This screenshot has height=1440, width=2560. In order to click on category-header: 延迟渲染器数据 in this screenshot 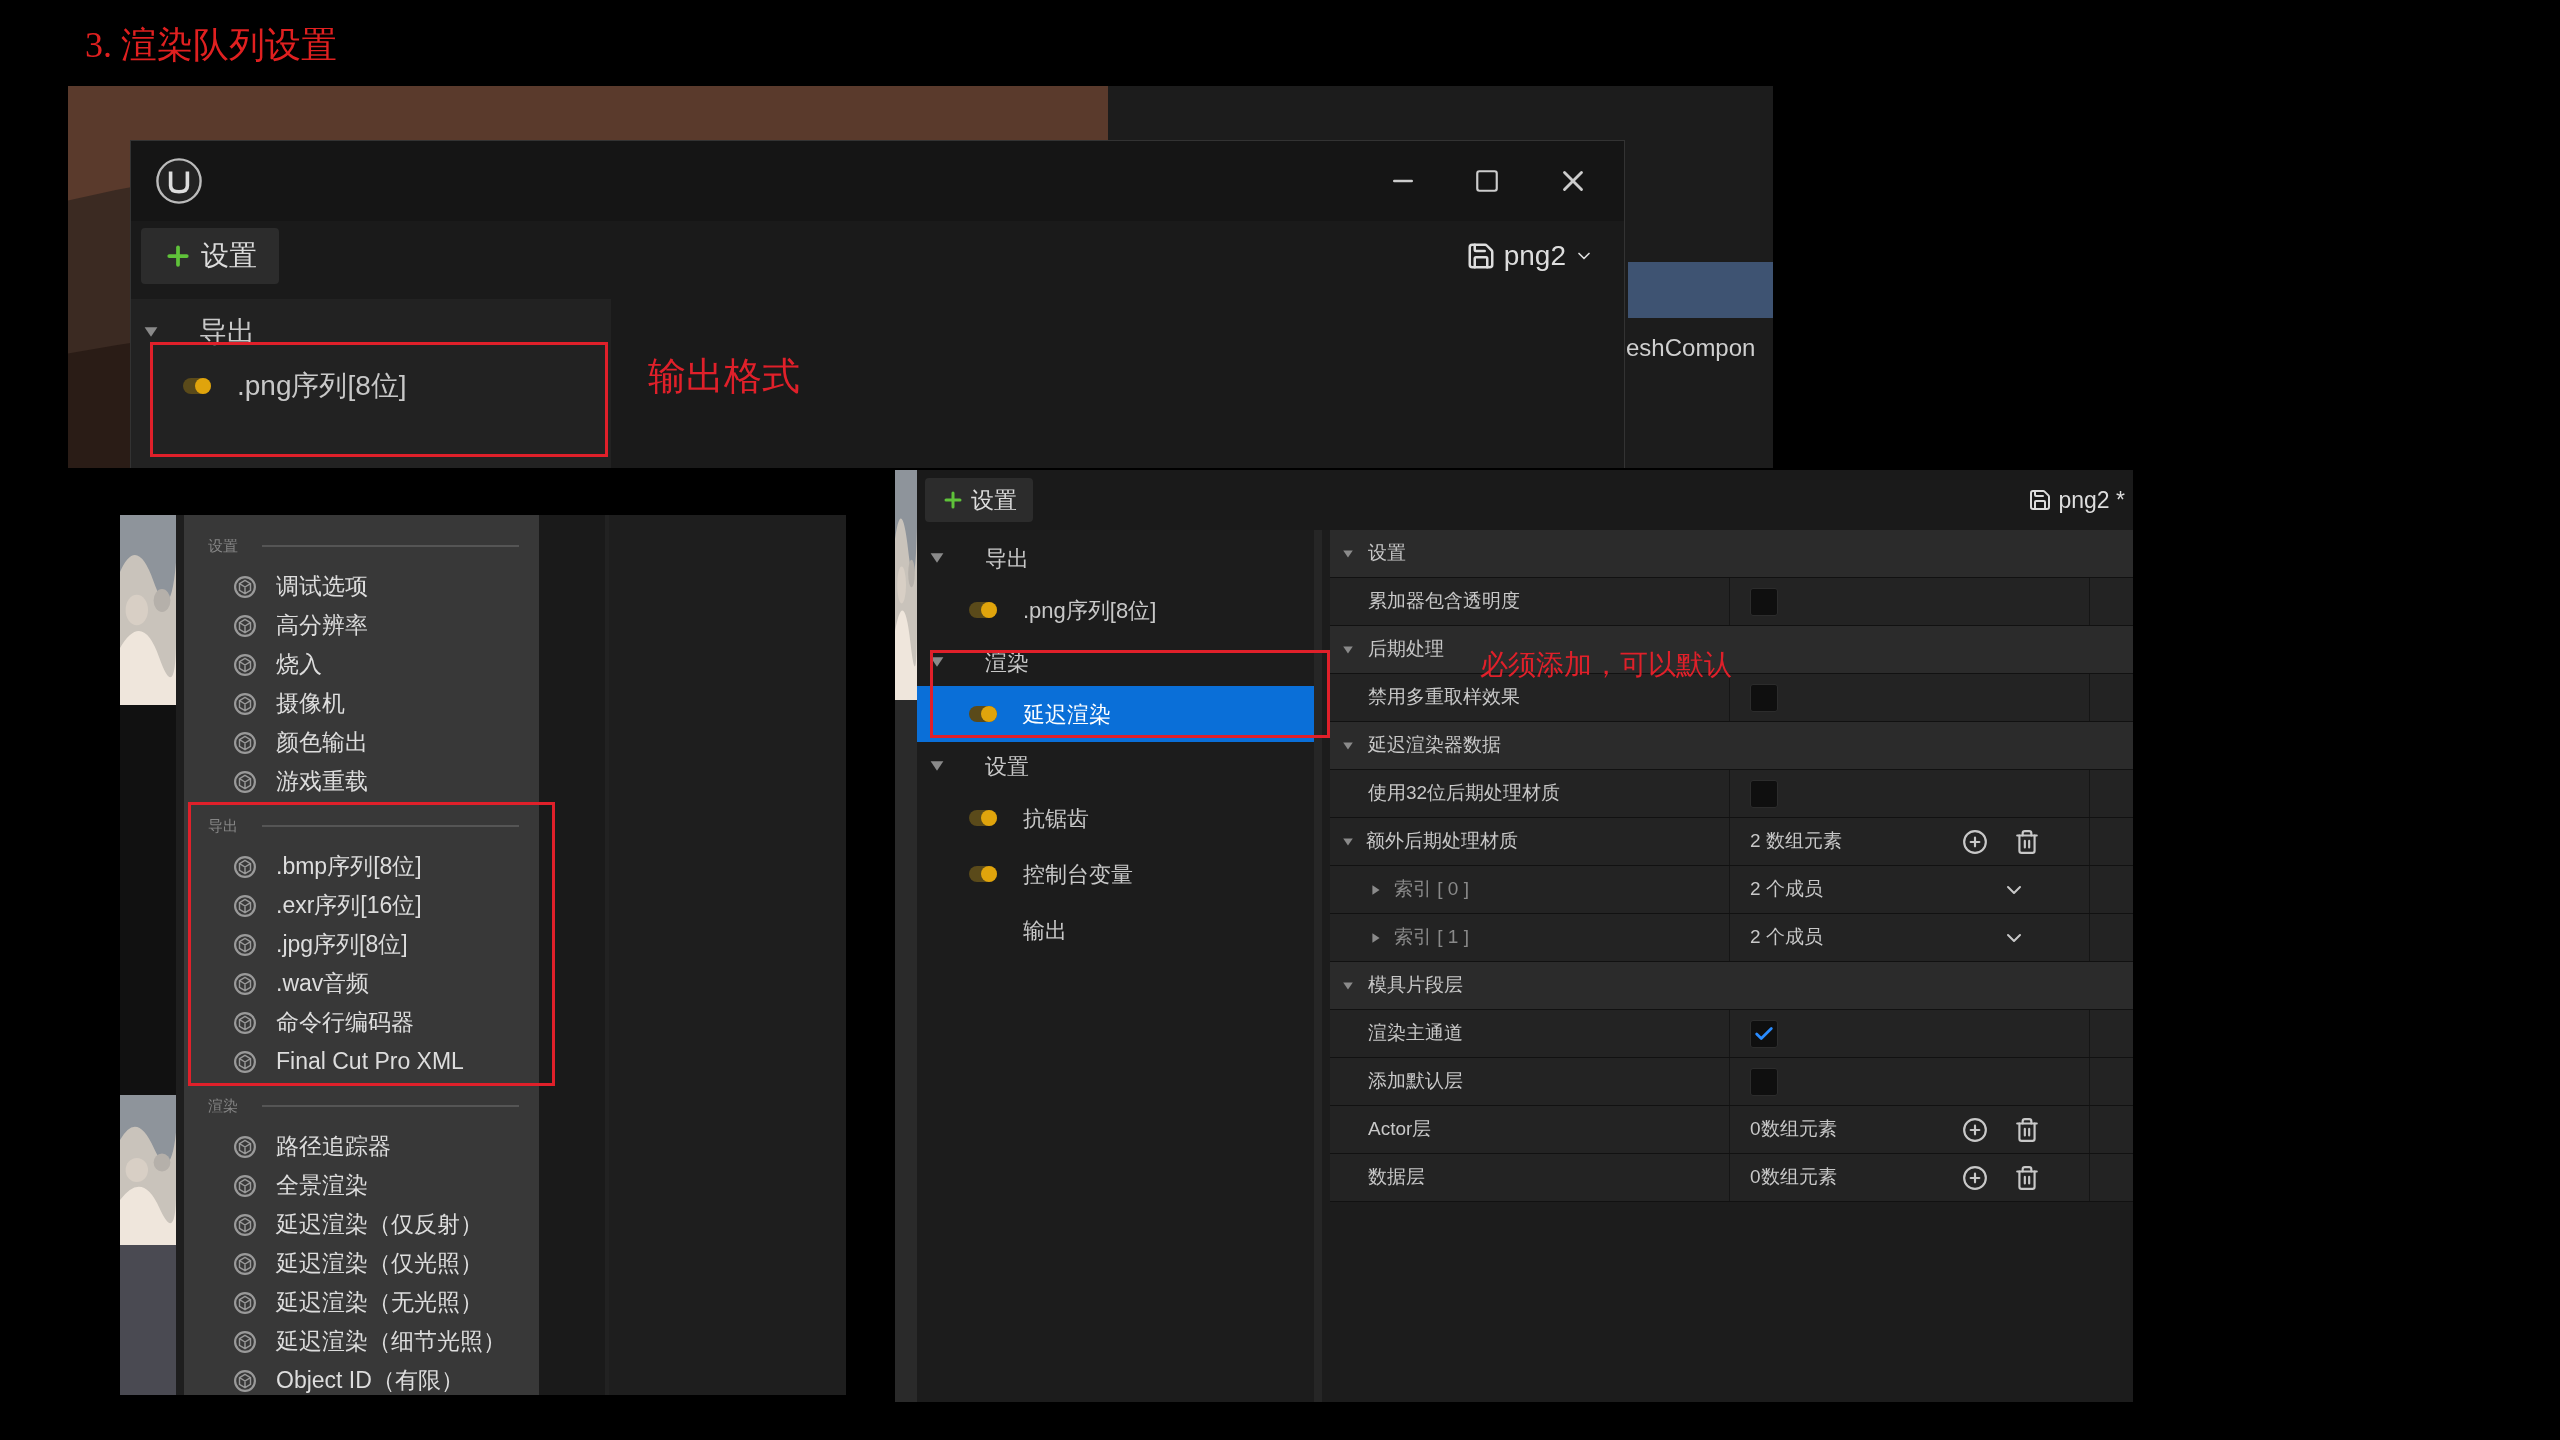, I will do `click(1434, 745)`.